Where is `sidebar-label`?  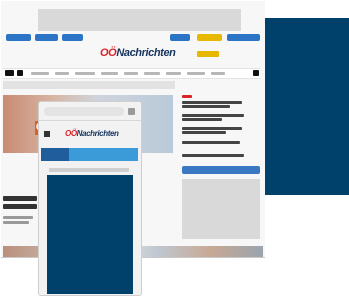 sidebar-label is located at coordinates (187, 96).